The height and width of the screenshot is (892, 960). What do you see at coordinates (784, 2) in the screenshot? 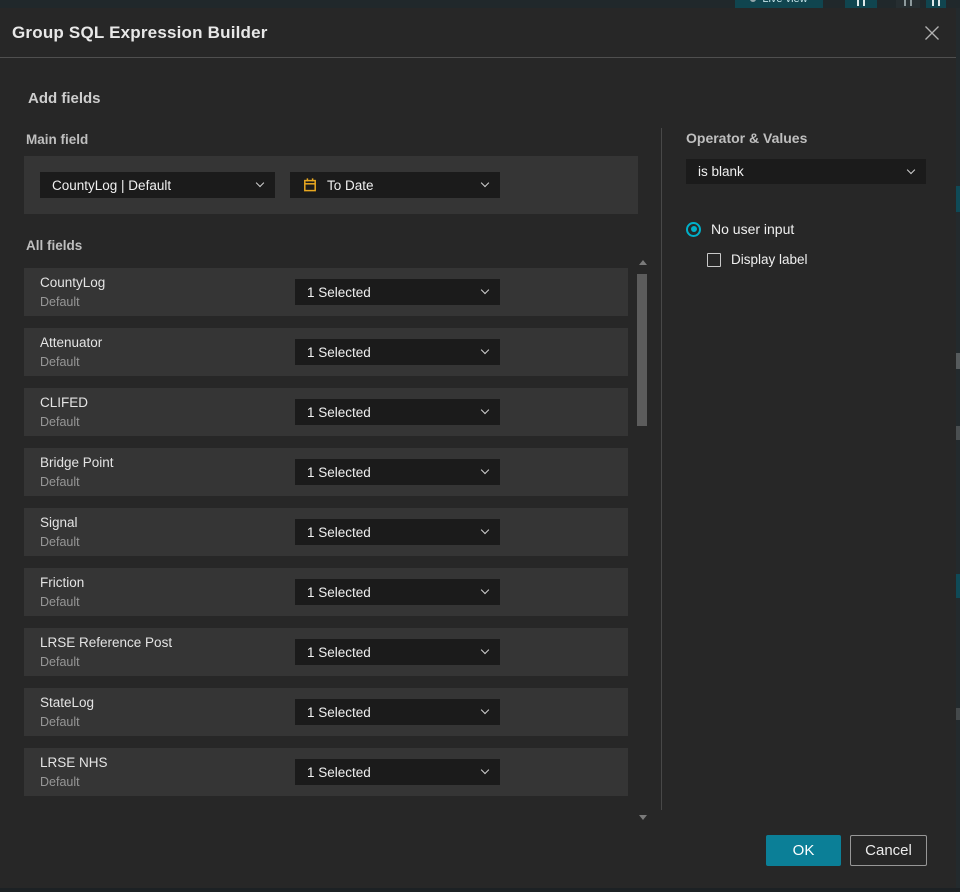
I see `live-view-label: Live view` at bounding box center [784, 2].